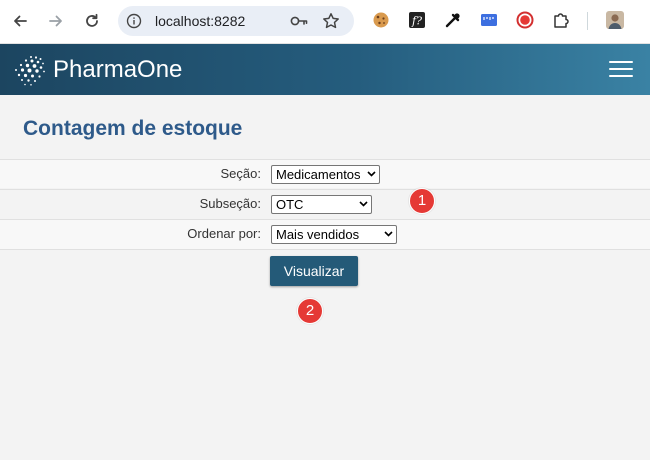 Image resolution: width=650 pixels, height=460 pixels. I want to click on svg-text: f?, so click(416, 21).